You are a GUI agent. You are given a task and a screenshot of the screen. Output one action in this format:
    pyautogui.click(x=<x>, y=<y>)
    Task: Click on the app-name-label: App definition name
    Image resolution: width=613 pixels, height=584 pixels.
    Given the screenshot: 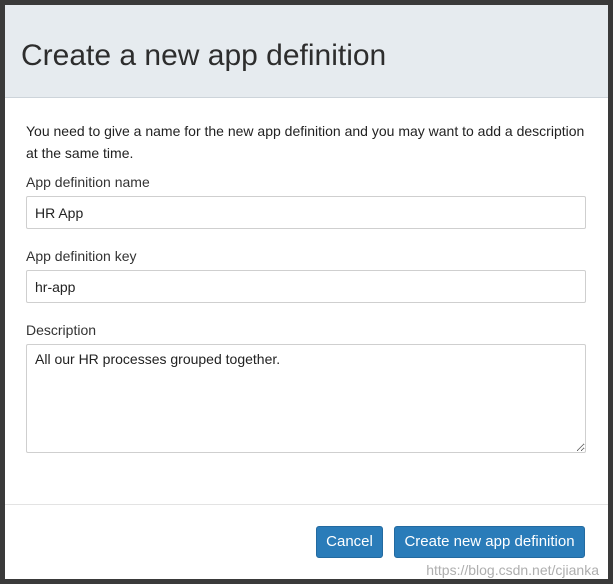 What is the action you would take?
    pyautogui.click(x=88, y=182)
    